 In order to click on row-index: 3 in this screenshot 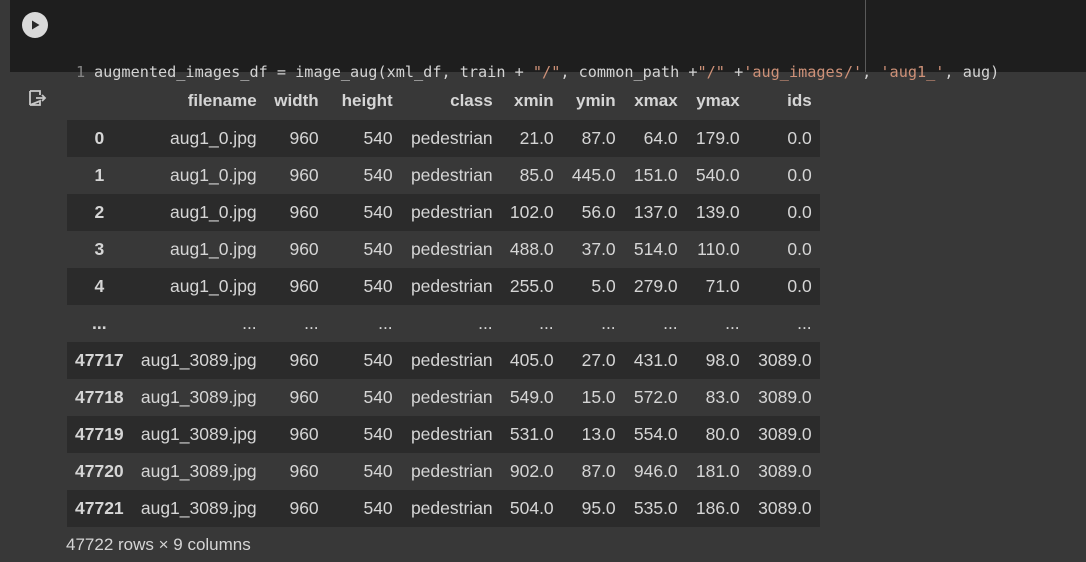, I will do `click(99, 249)`.